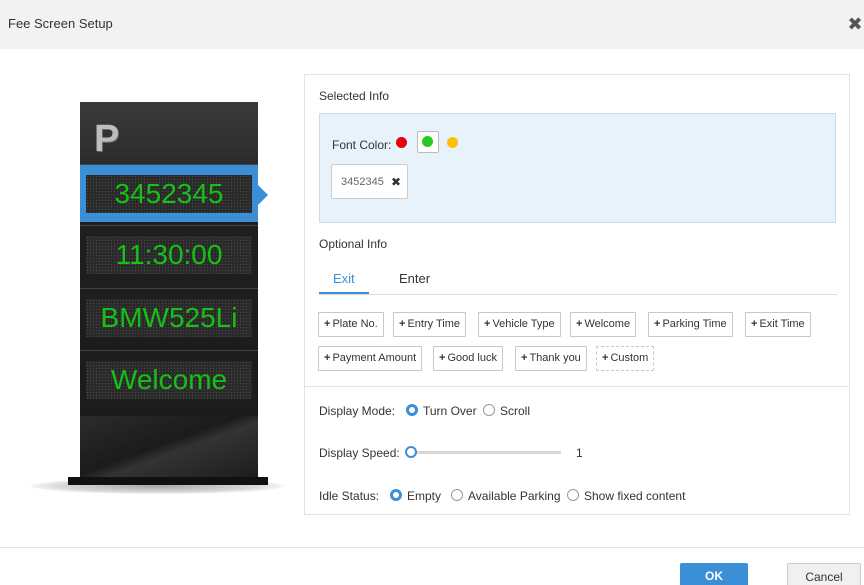  I want to click on chip-payment-amount: + Payment Amount, so click(370, 358).